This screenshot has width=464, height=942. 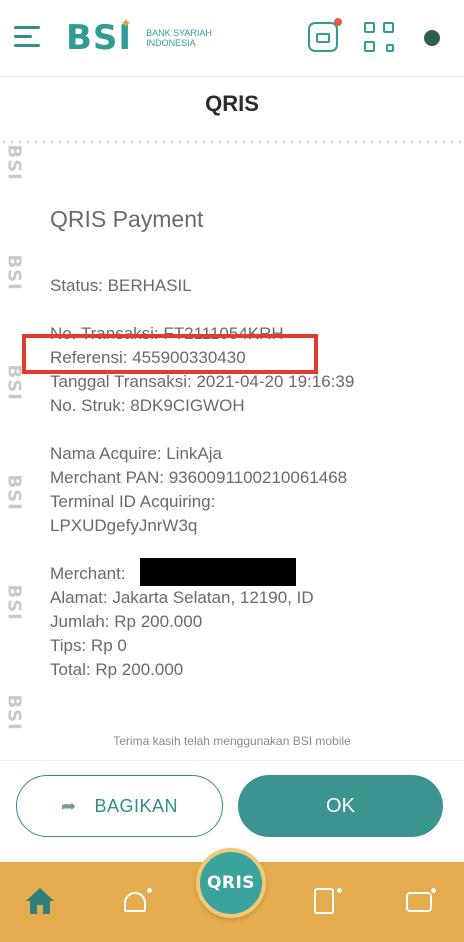 I want to click on qris-fab-label: QRIS, so click(x=231, y=883).